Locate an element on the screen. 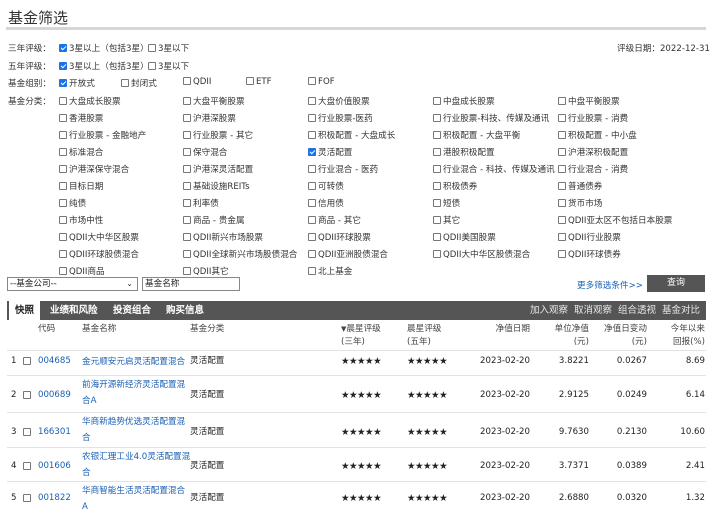  three-year-above3-checkbox: 3星以上（包括3星） is located at coordinates (104, 48).